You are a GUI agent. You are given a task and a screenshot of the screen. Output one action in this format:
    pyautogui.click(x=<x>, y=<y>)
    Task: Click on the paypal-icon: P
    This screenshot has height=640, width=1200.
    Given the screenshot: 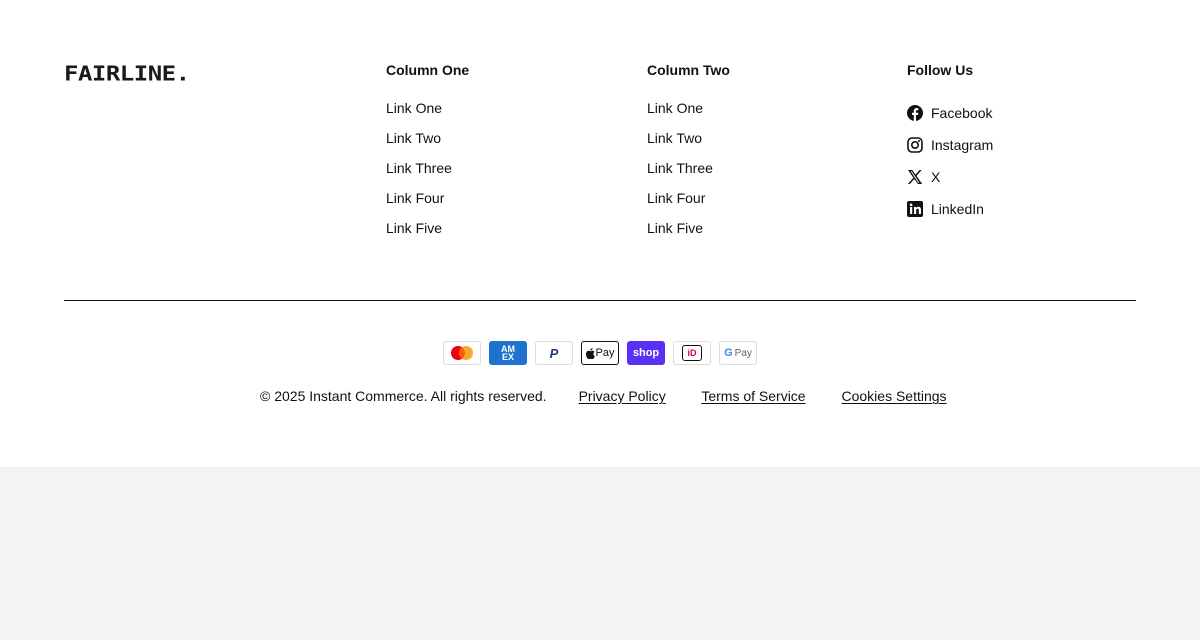 What is the action you would take?
    pyautogui.click(x=554, y=353)
    